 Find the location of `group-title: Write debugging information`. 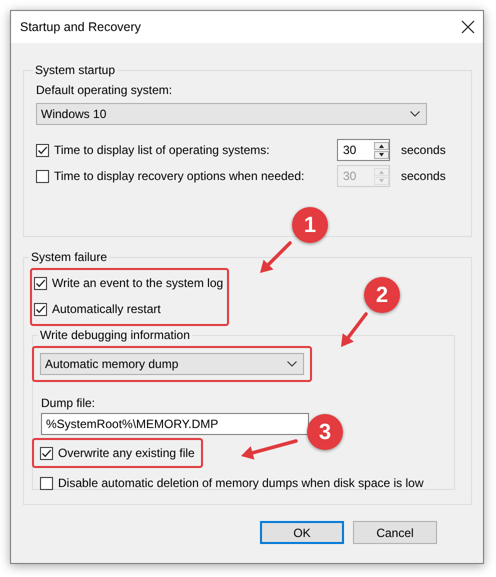

group-title: Write debugging information is located at coordinates (115, 335).